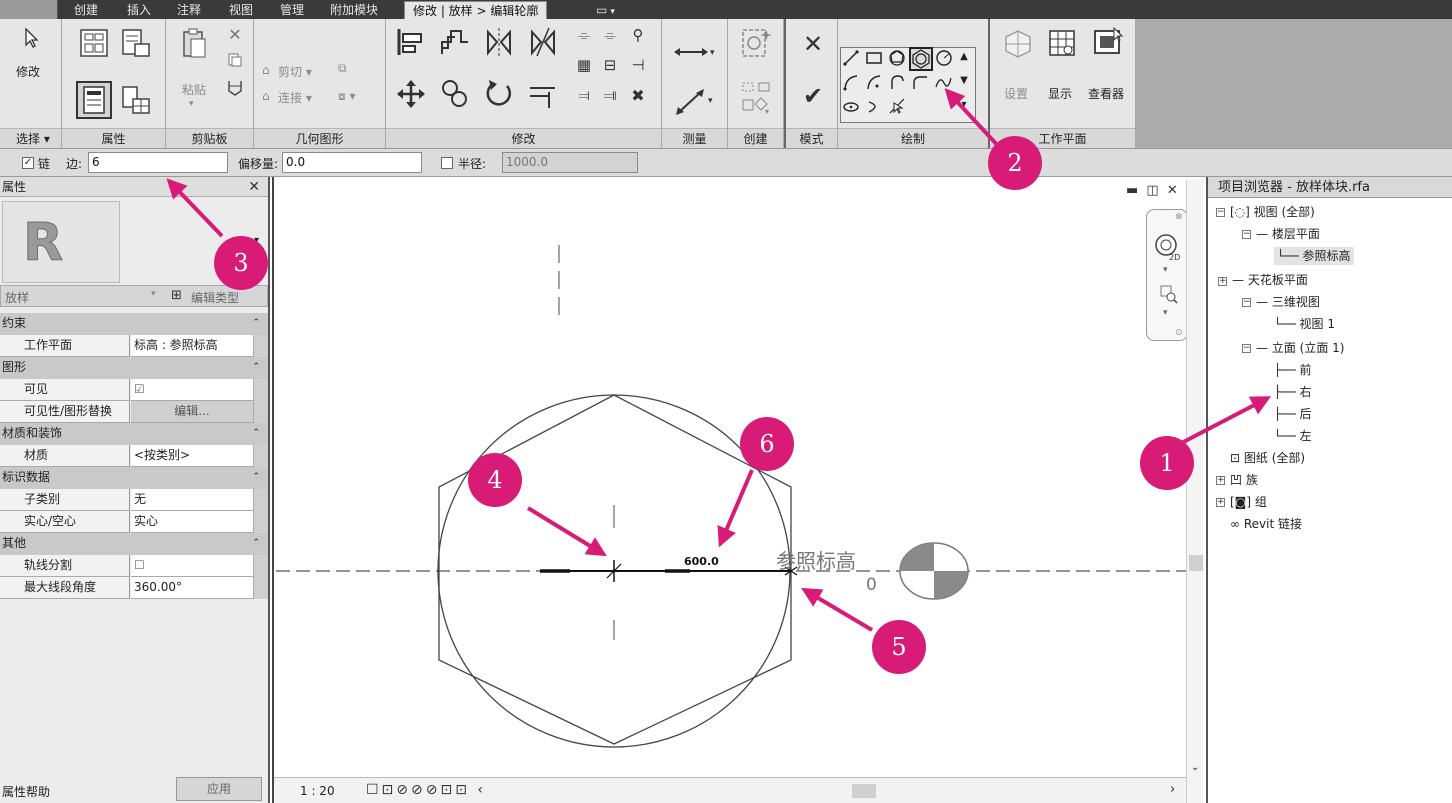 This screenshot has height=803, width=1452. I want to click on aligned-dimension-icon: ▾, so click(694, 102).